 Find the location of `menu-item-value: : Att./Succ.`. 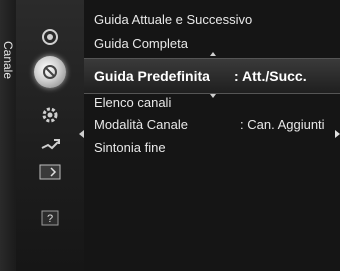

menu-item-value: : Att./Succ. is located at coordinates (270, 76).